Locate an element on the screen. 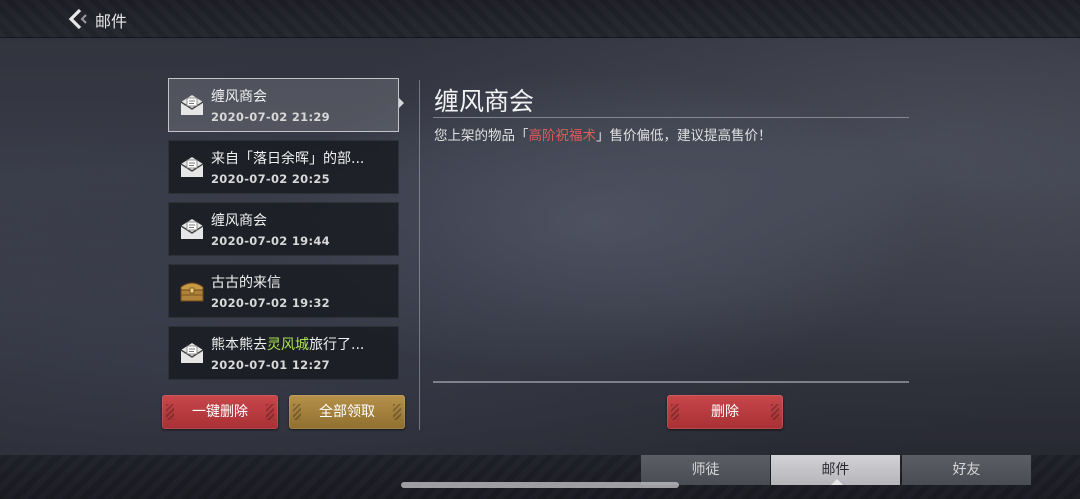  mail-date: 2020-07-02 19:44 is located at coordinates (270, 241).